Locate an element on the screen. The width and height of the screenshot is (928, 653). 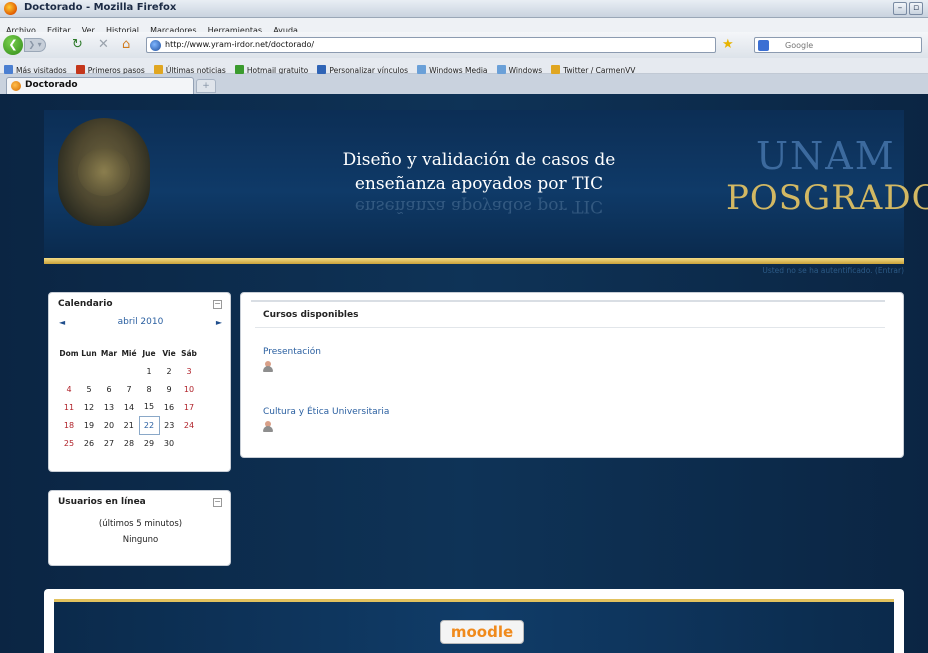
calendar-day: 3 is located at coordinates (189, 371).